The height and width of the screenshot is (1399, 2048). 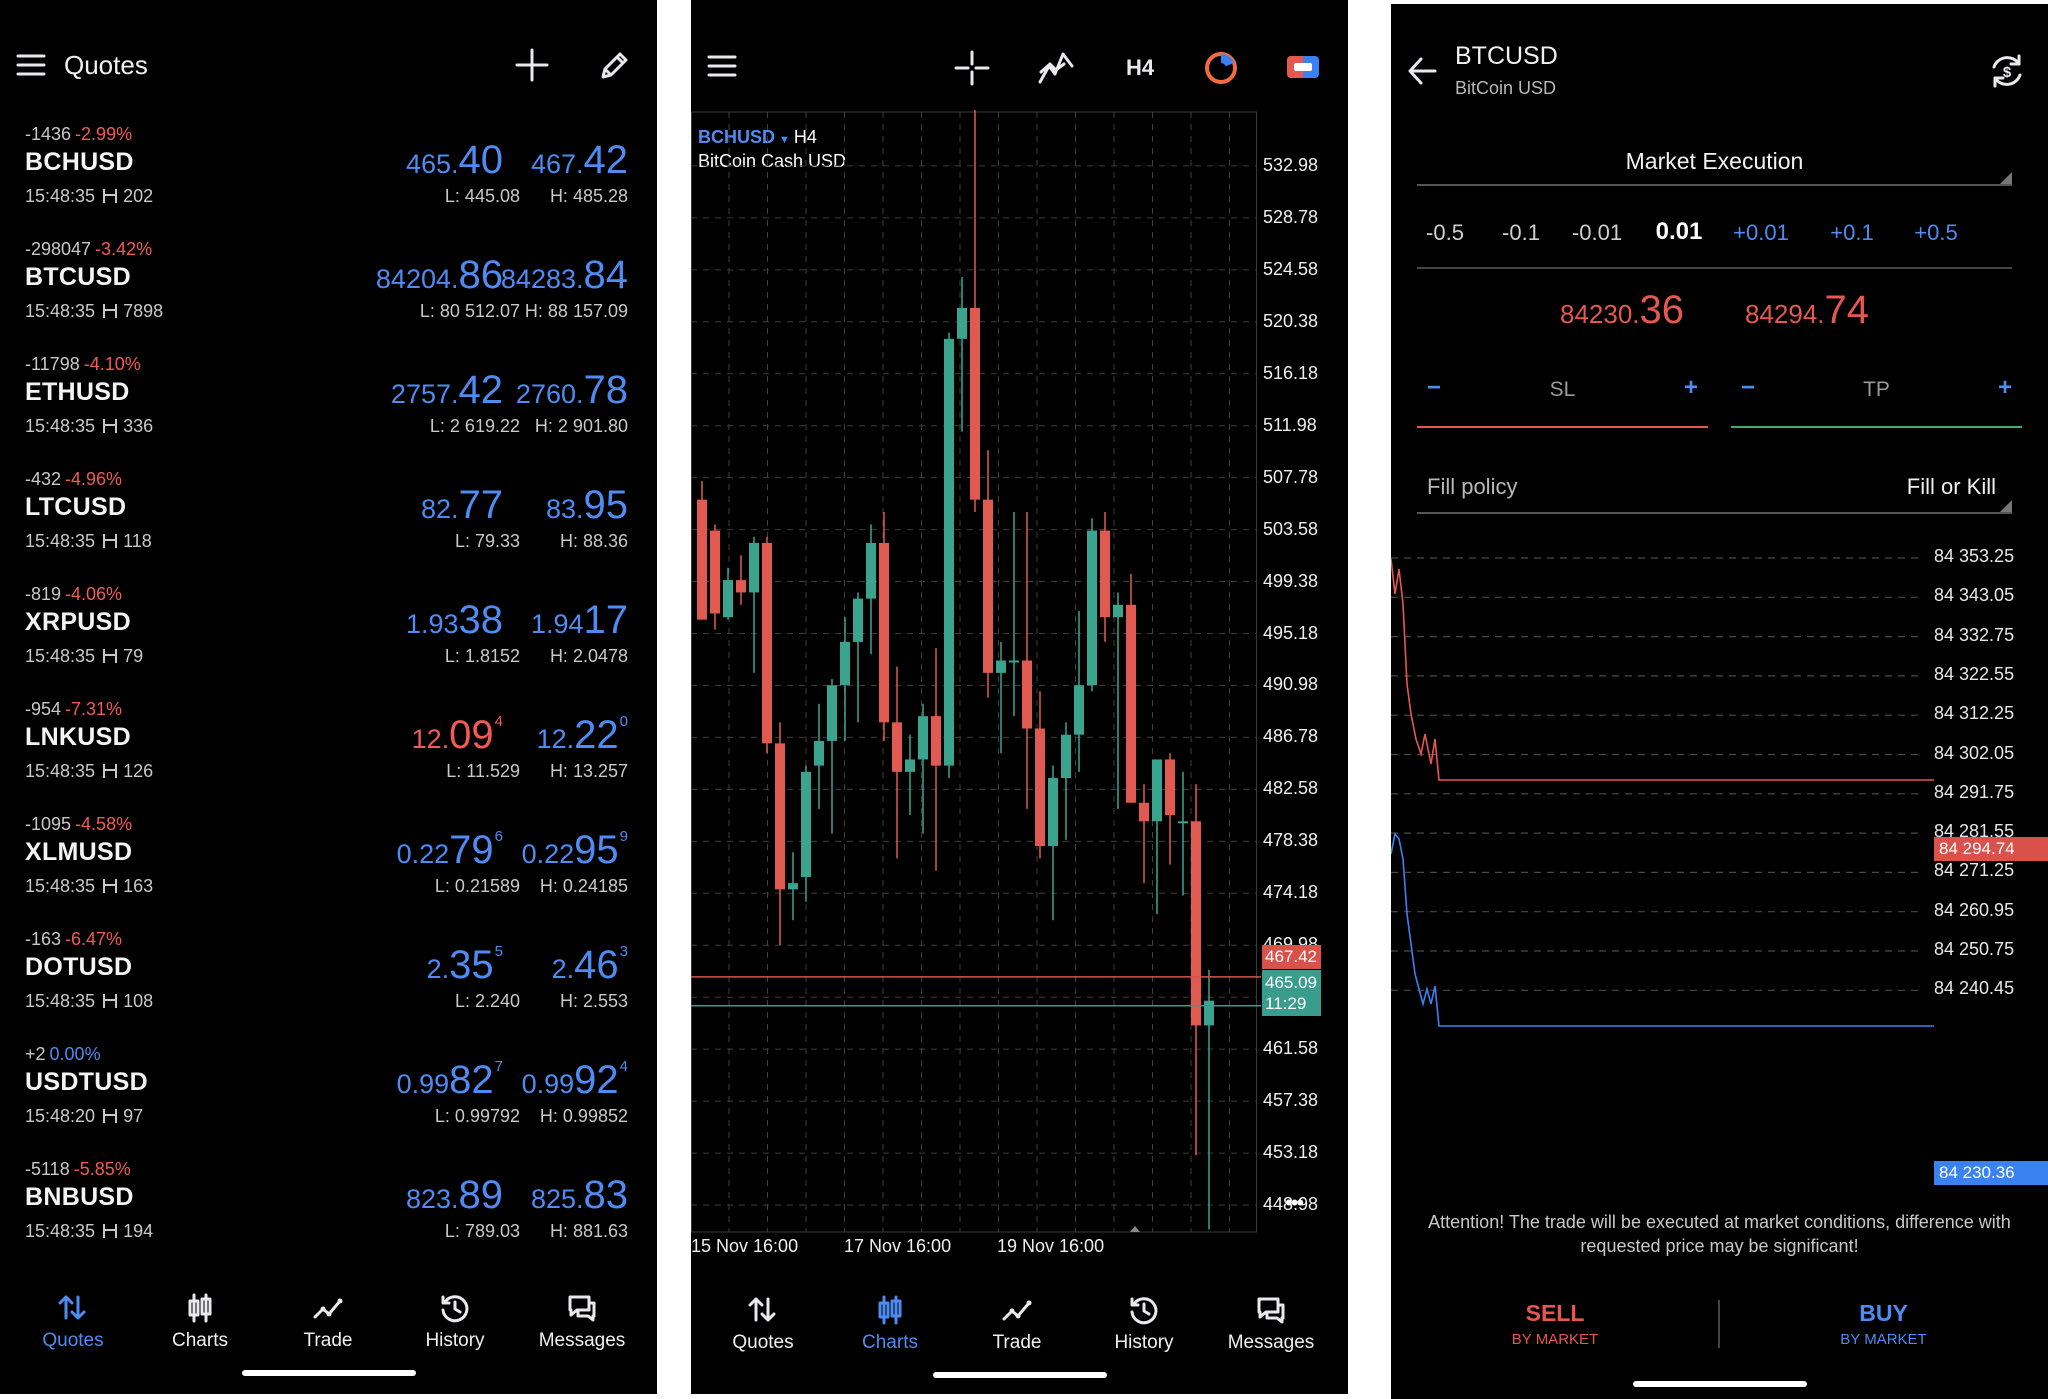 What do you see at coordinates (588, 1231) in the screenshot?
I see `high-price: H: 881.63` at bounding box center [588, 1231].